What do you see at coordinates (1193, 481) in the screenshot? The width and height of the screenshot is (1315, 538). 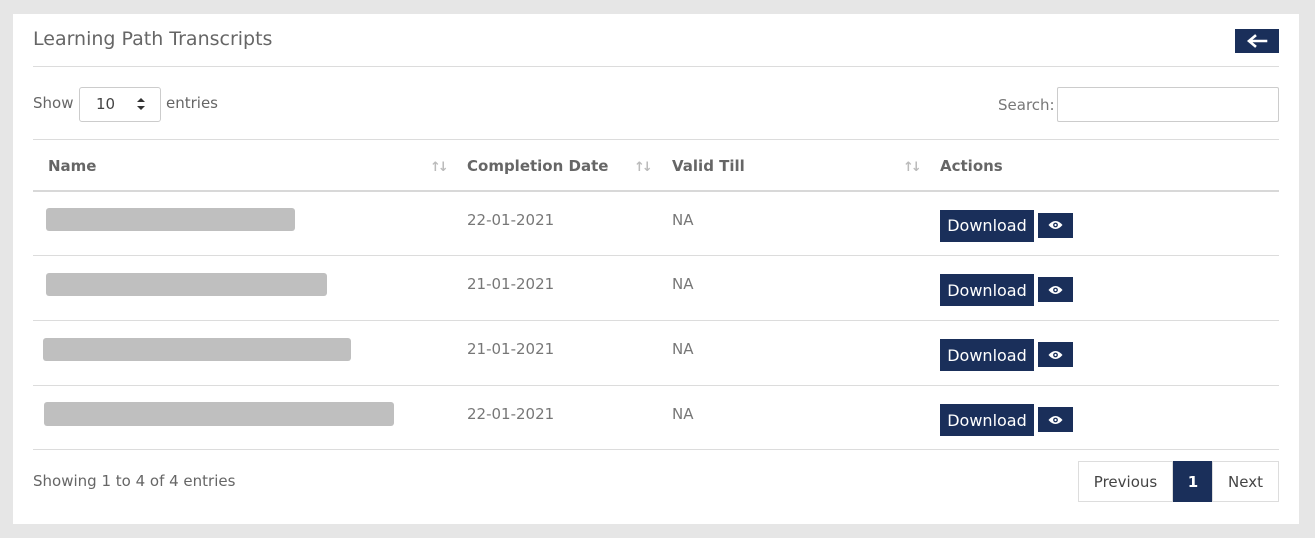 I see `pagination-page-1: 1` at bounding box center [1193, 481].